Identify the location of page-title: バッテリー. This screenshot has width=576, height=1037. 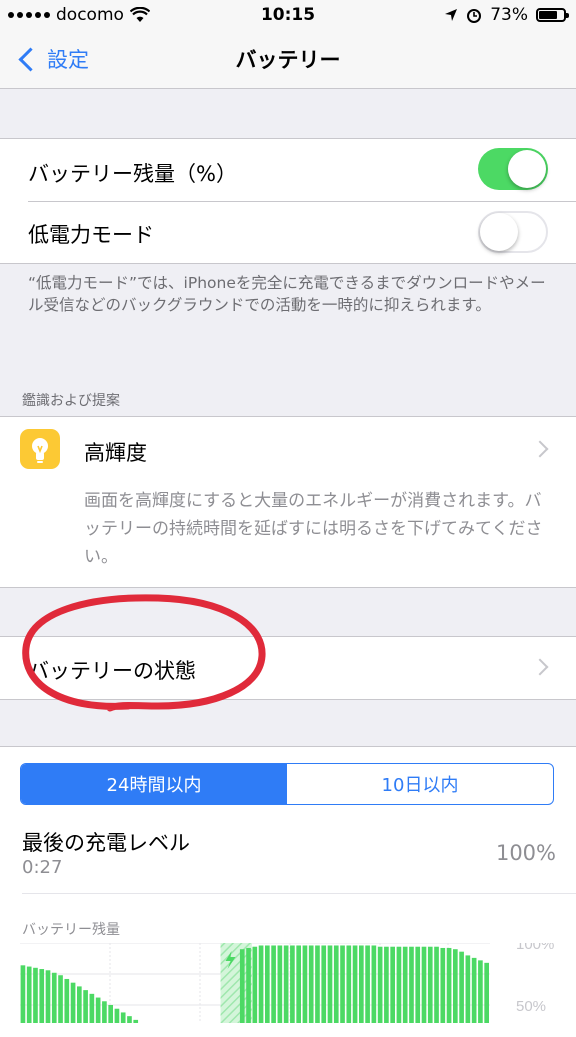
(288, 60).